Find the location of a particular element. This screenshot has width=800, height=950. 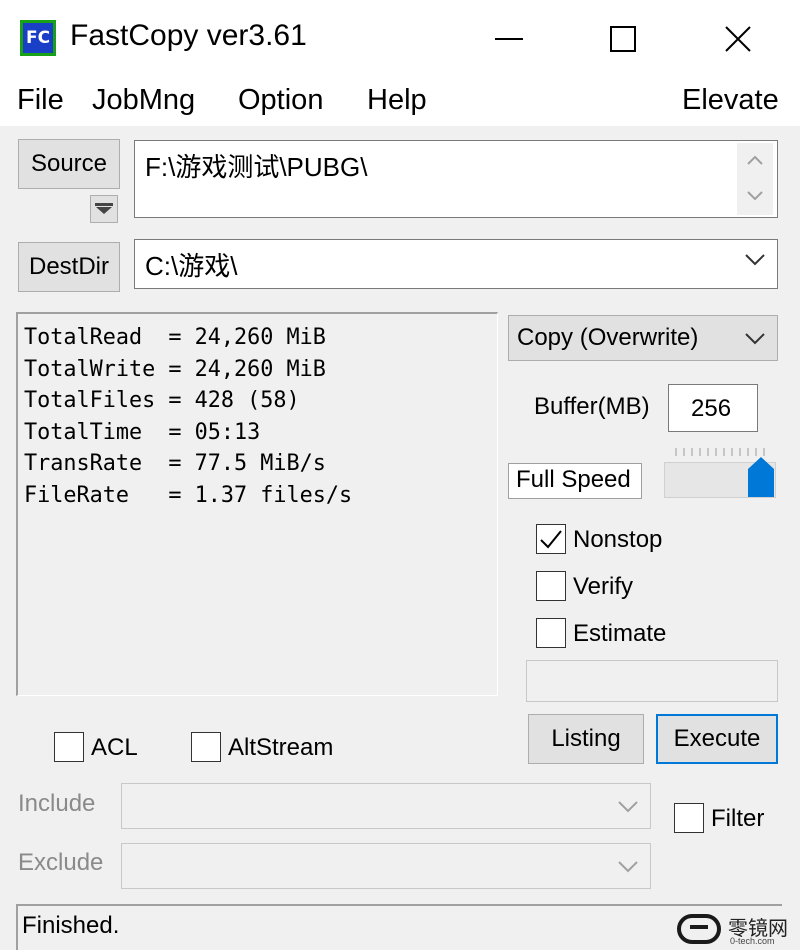

include-field is located at coordinates (386, 806).